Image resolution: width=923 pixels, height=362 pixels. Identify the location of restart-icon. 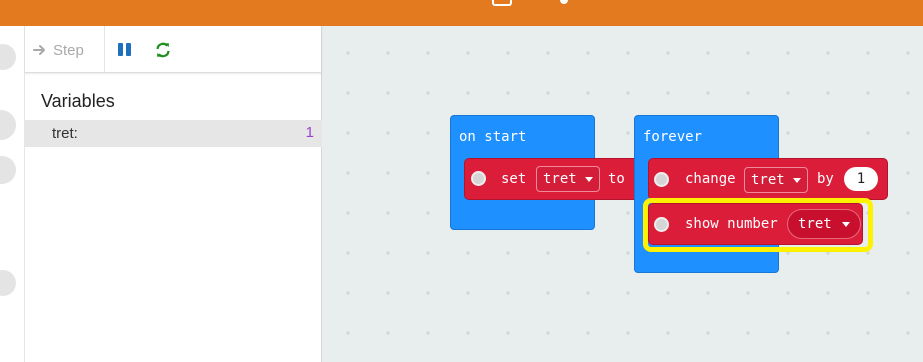
(163, 50).